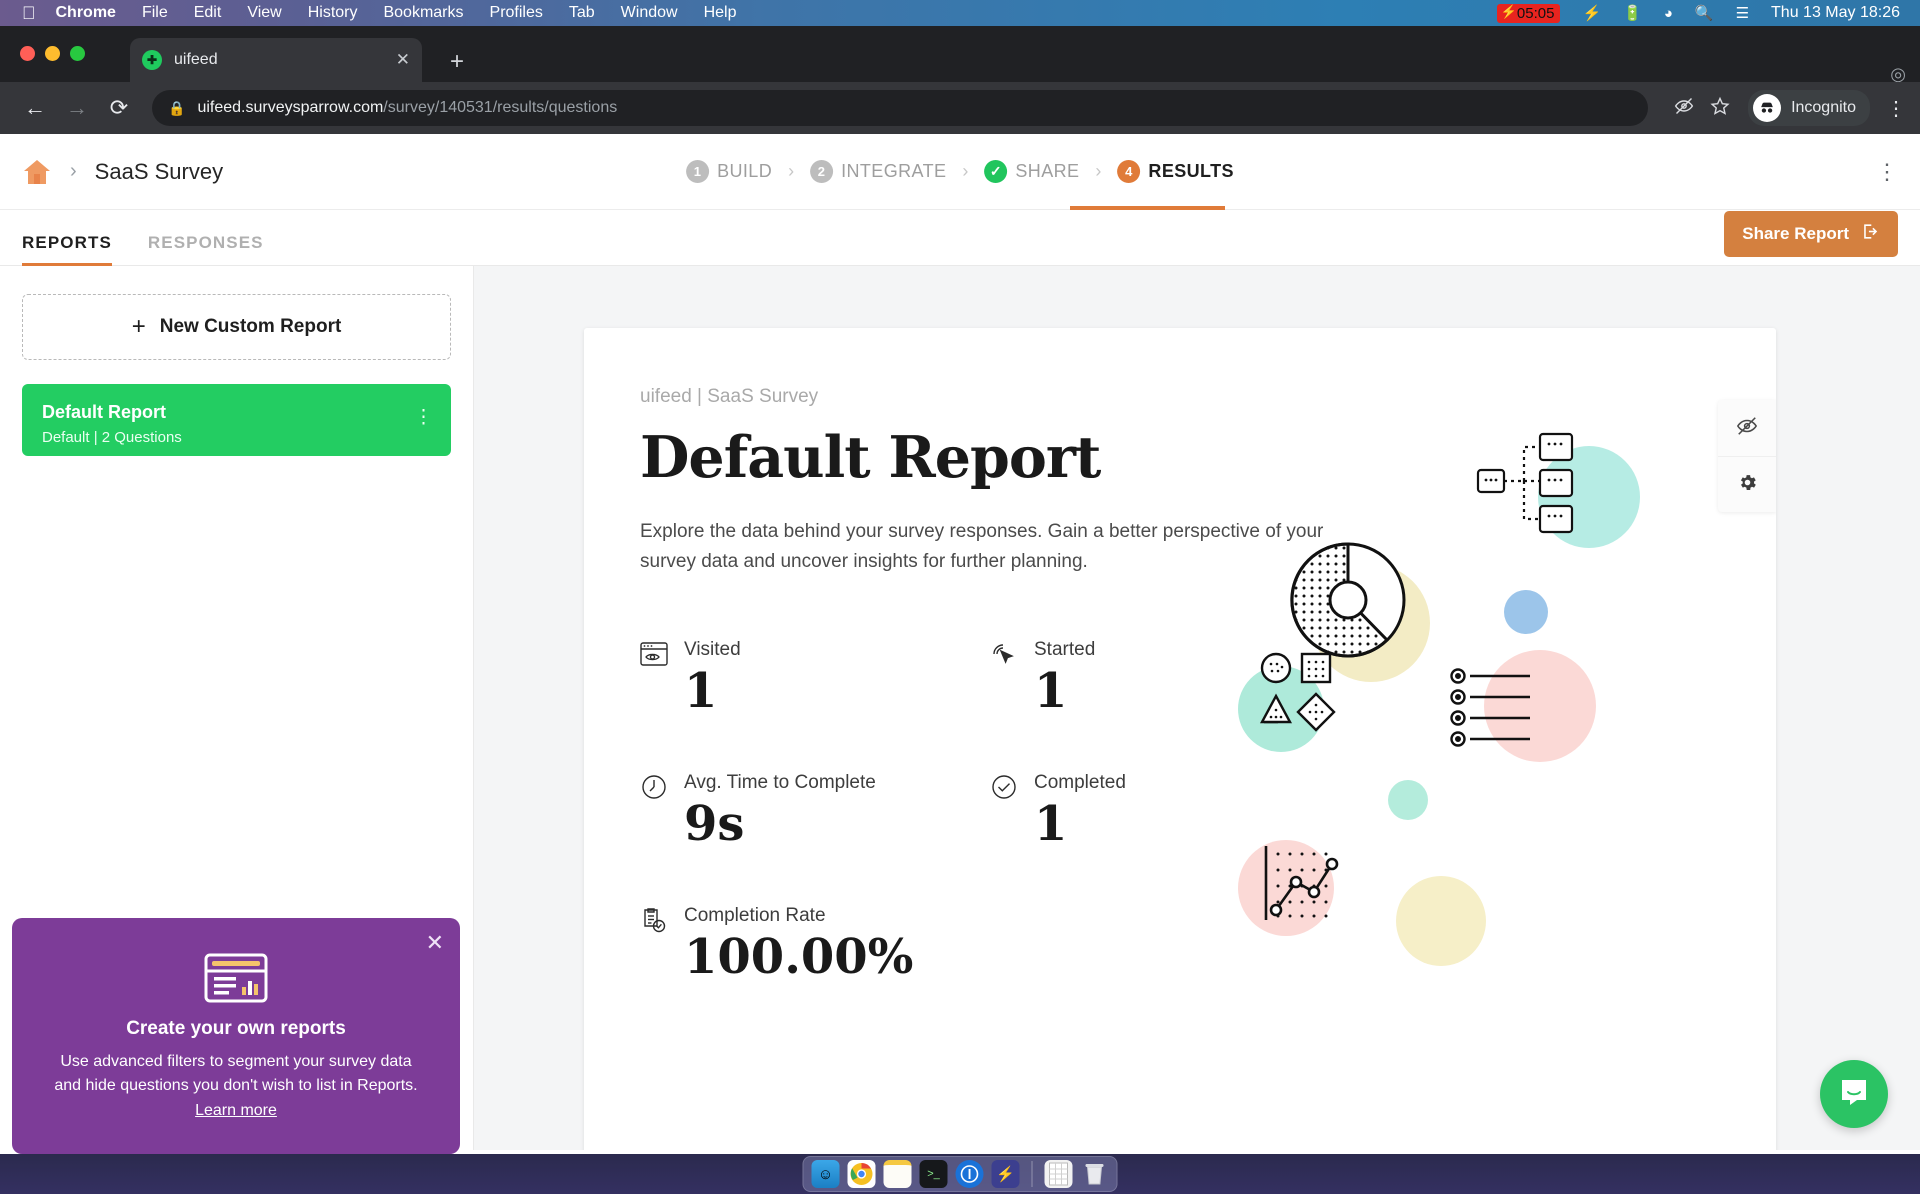 Image resolution: width=1920 pixels, height=1194 pixels. Describe the element at coordinates (649, 13) in the screenshot. I see `menu-item-window: Window` at that location.